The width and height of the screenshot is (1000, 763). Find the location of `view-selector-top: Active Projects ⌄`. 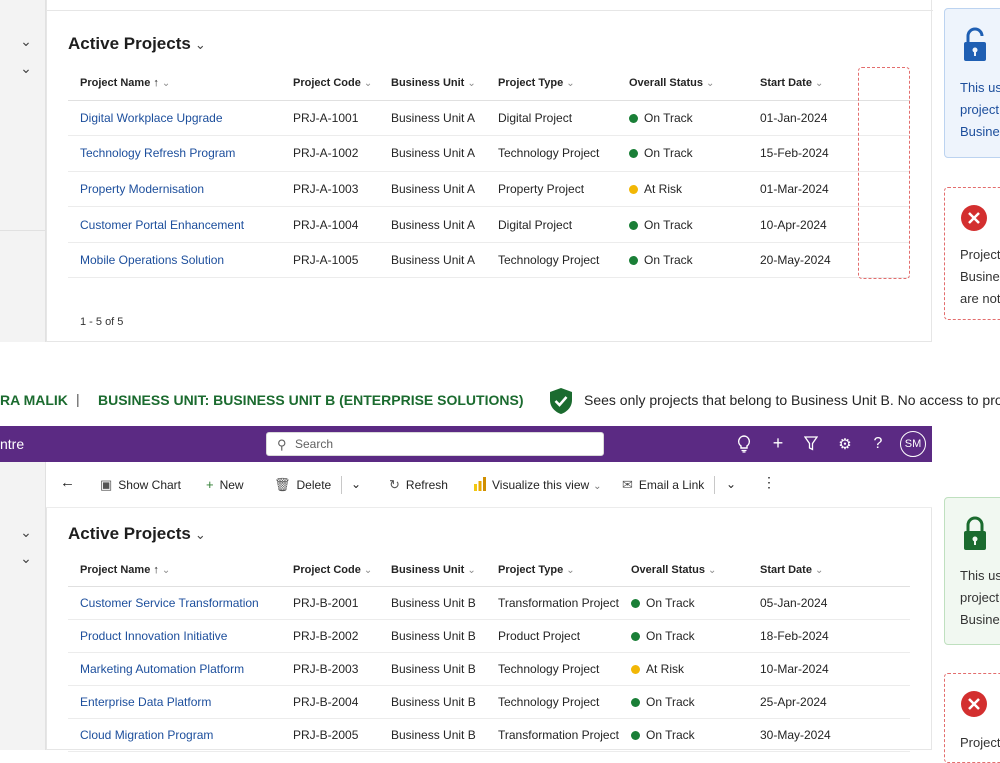

view-selector-top: Active Projects ⌄ is located at coordinates (137, 44).